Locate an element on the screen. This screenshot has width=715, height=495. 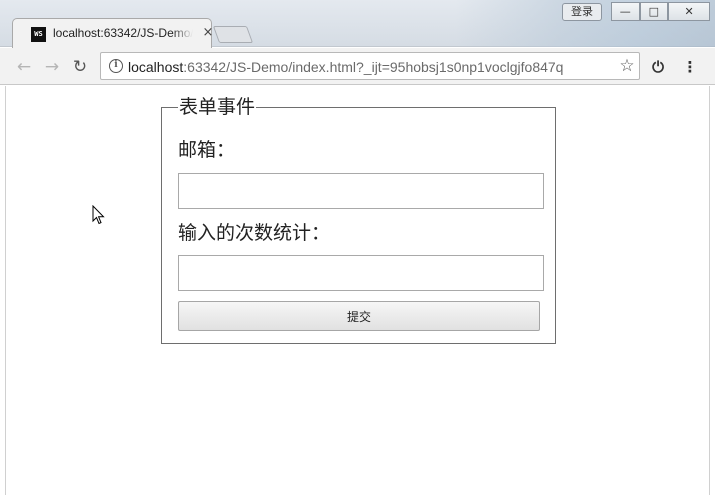
submit-button: 提交 is located at coordinates (359, 316).